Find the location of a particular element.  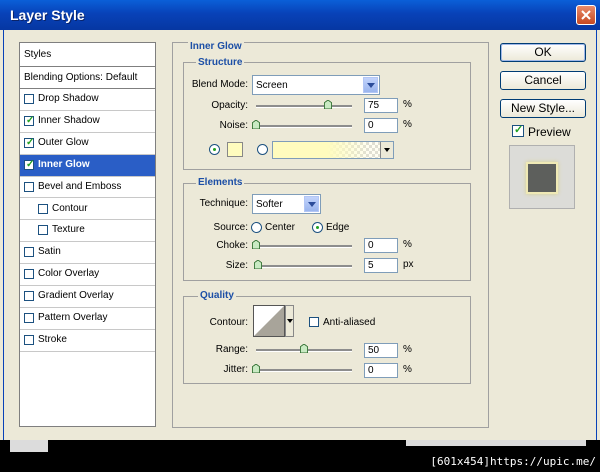

choke-unit: % is located at coordinates (407, 244).